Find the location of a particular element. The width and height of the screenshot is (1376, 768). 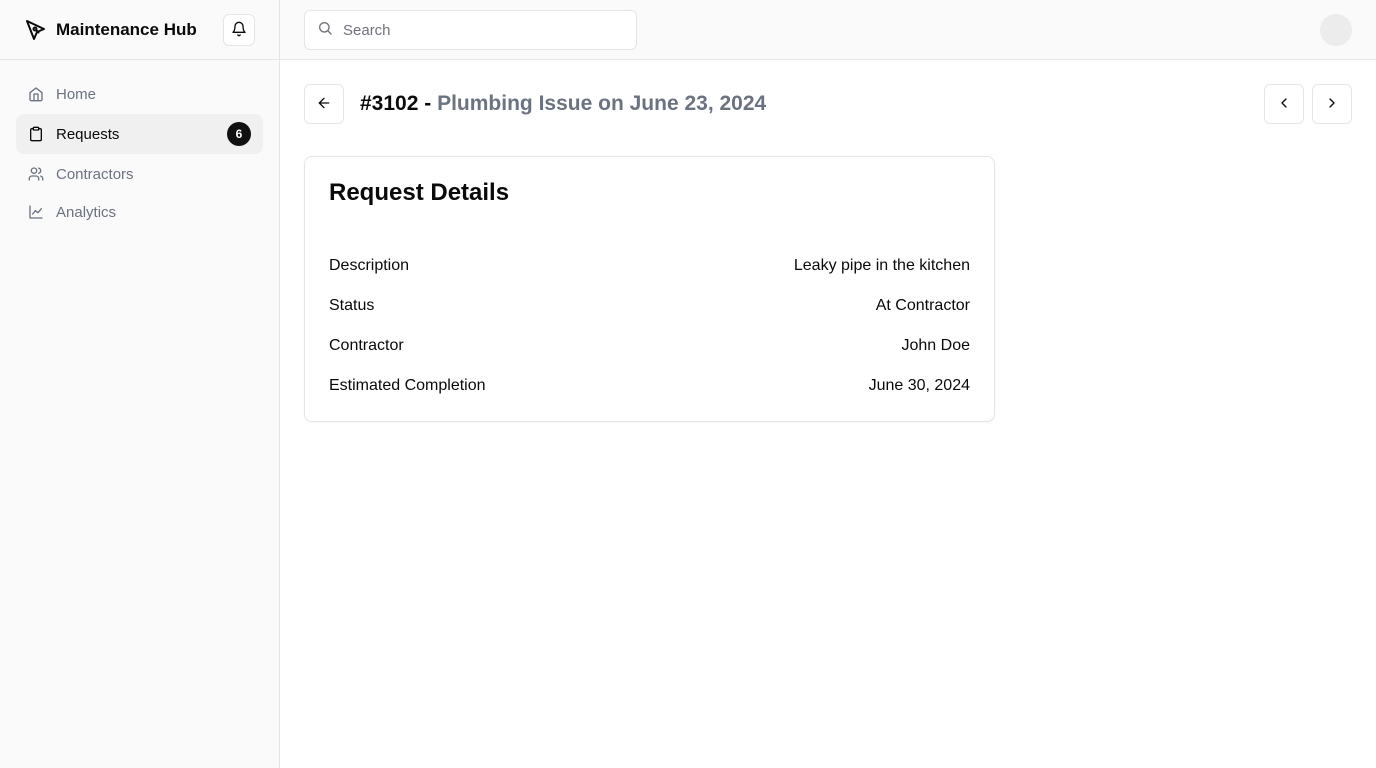

sidebar-nav: Home Requests 6 Contractors Analytics is located at coordinates (139, 145).